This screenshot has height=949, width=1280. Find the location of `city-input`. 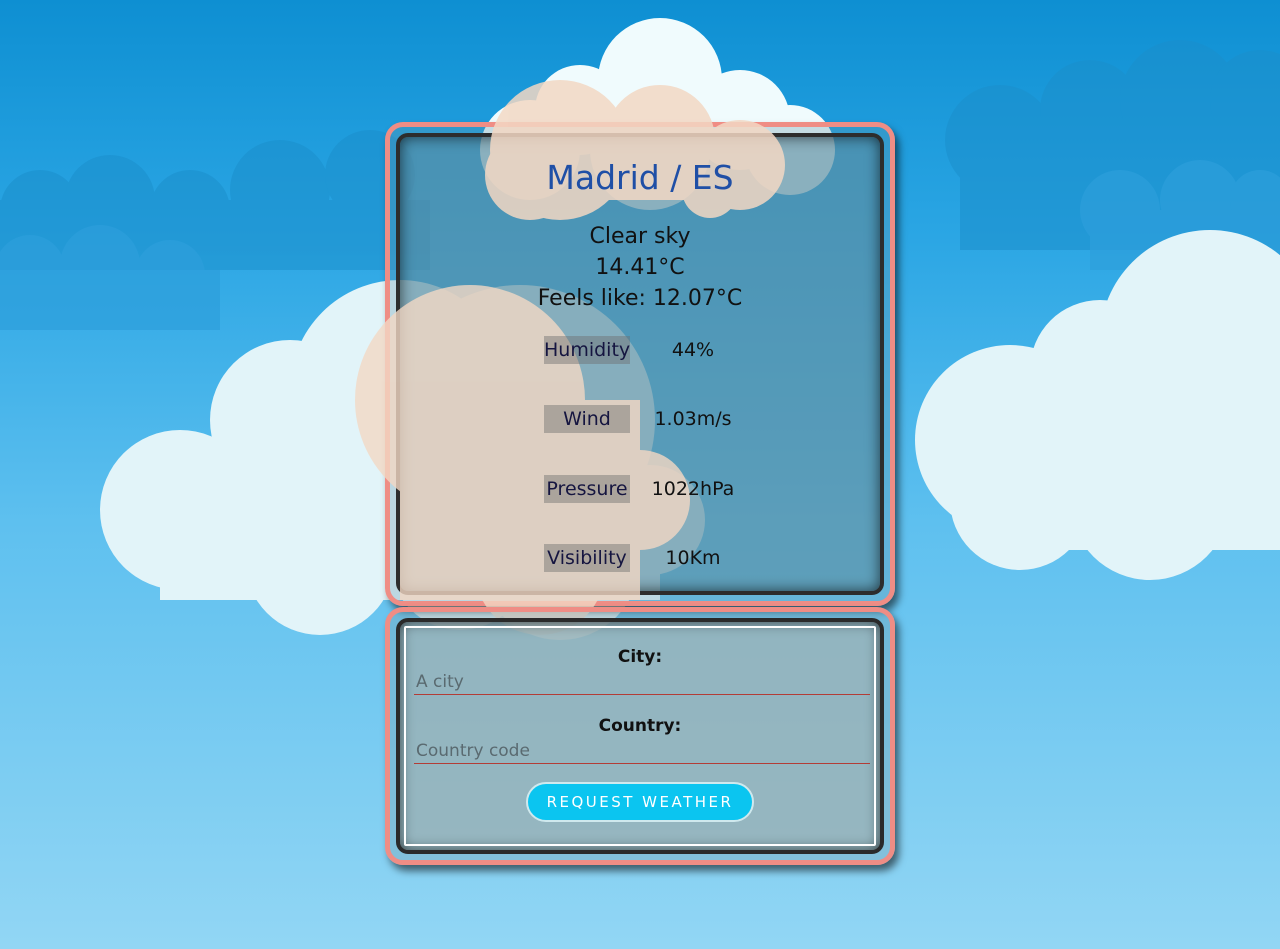

city-input is located at coordinates (642, 682).